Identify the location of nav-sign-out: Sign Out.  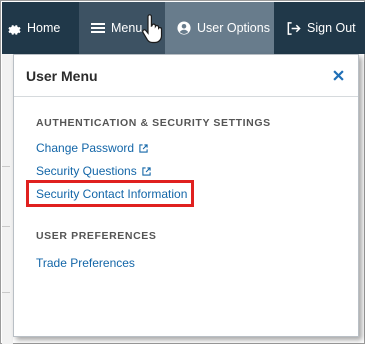
(319, 28).